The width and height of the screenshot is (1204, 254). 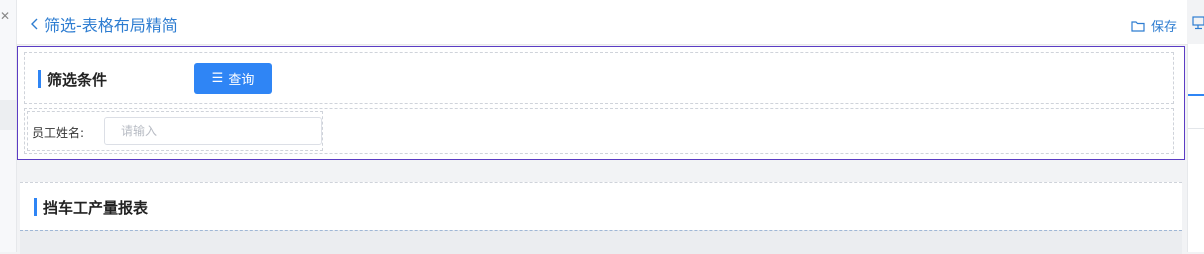 I want to click on folder-icon, so click(x=1138, y=26).